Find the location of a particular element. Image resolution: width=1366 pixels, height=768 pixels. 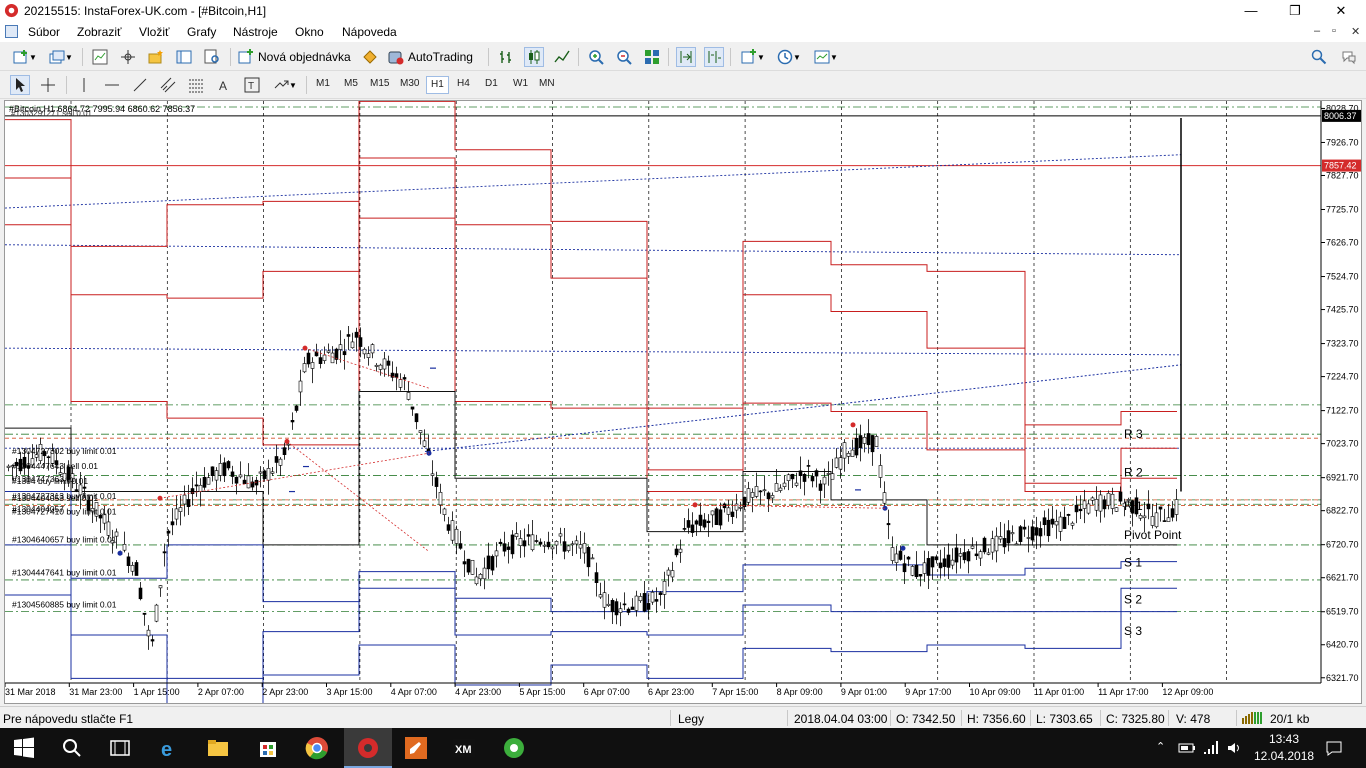

signal-icon is located at coordinates (1210, 748).